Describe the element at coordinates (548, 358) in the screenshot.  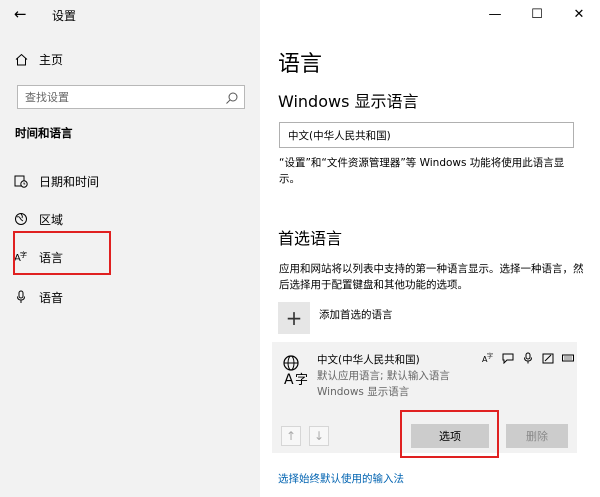
I see `handwriting-icon` at that location.